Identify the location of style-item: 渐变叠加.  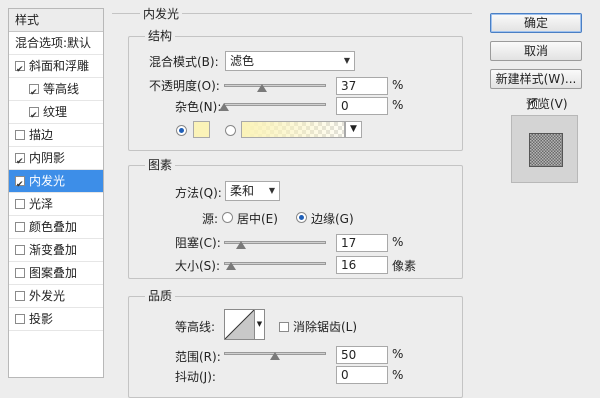
(56, 250).